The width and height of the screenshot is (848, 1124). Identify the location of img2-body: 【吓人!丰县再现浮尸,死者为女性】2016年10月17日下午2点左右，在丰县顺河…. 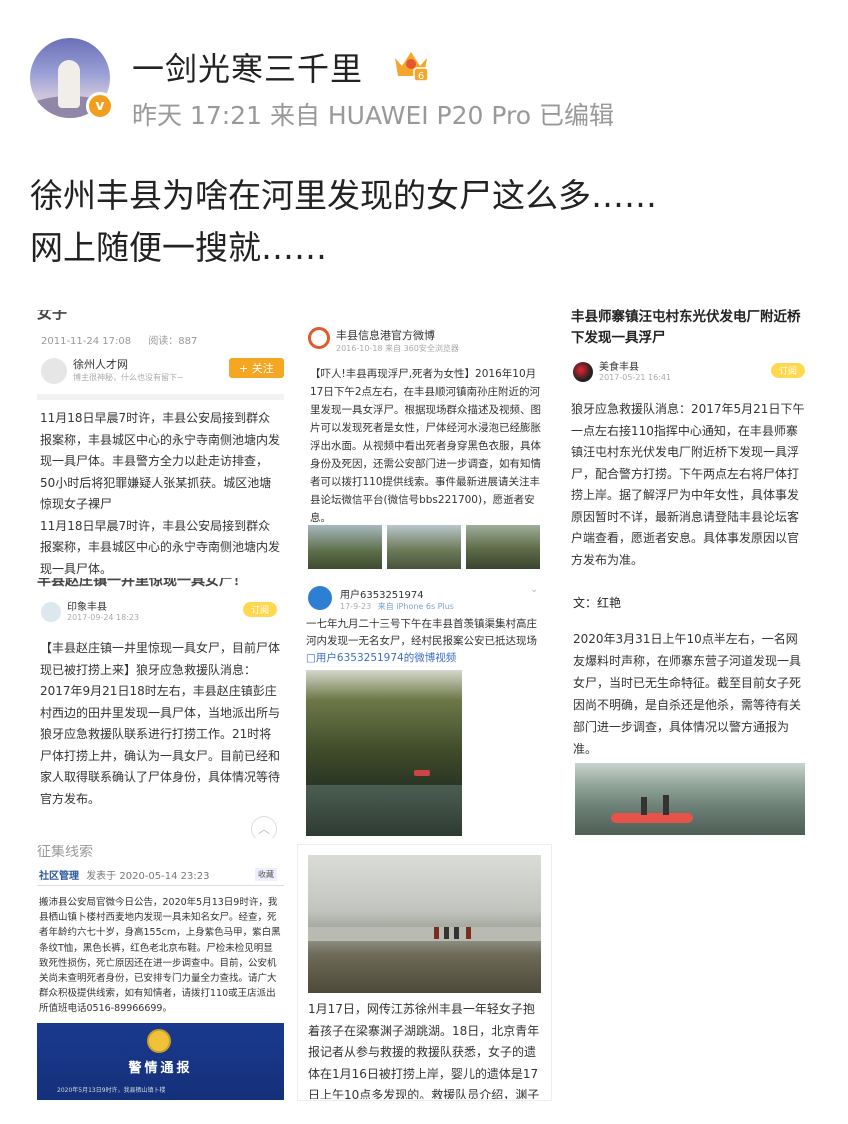
(425, 446).